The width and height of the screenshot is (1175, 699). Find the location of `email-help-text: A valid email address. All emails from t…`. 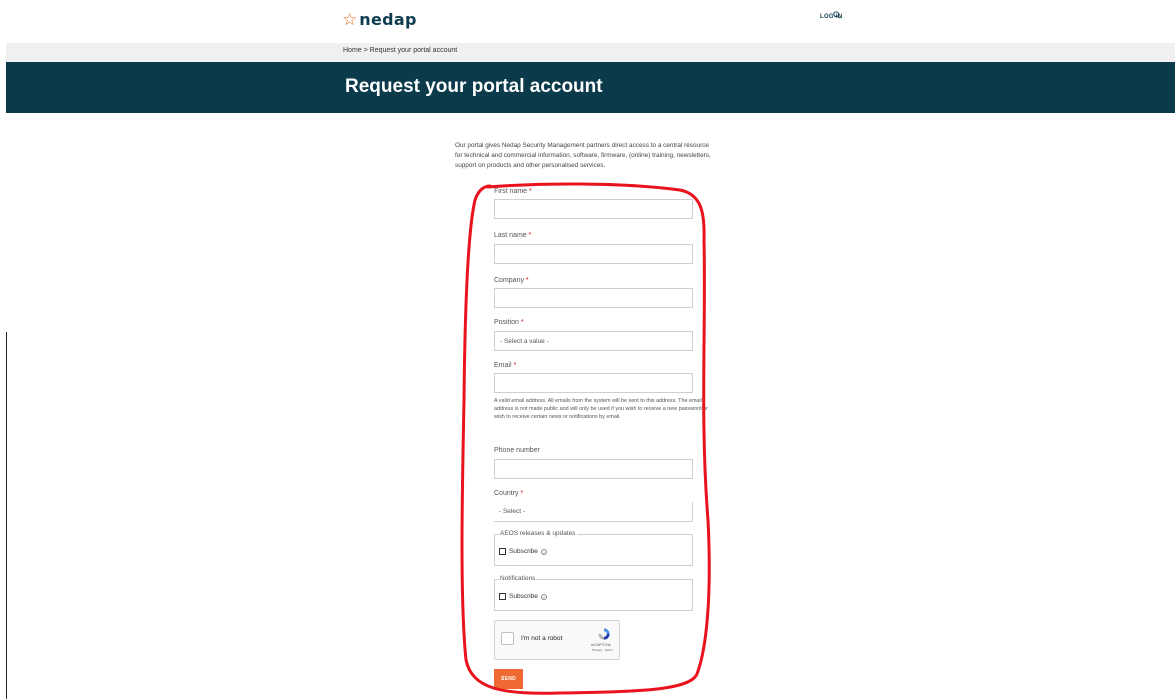

email-help-text: A valid email address. All emails from t… is located at coordinates (601, 409).